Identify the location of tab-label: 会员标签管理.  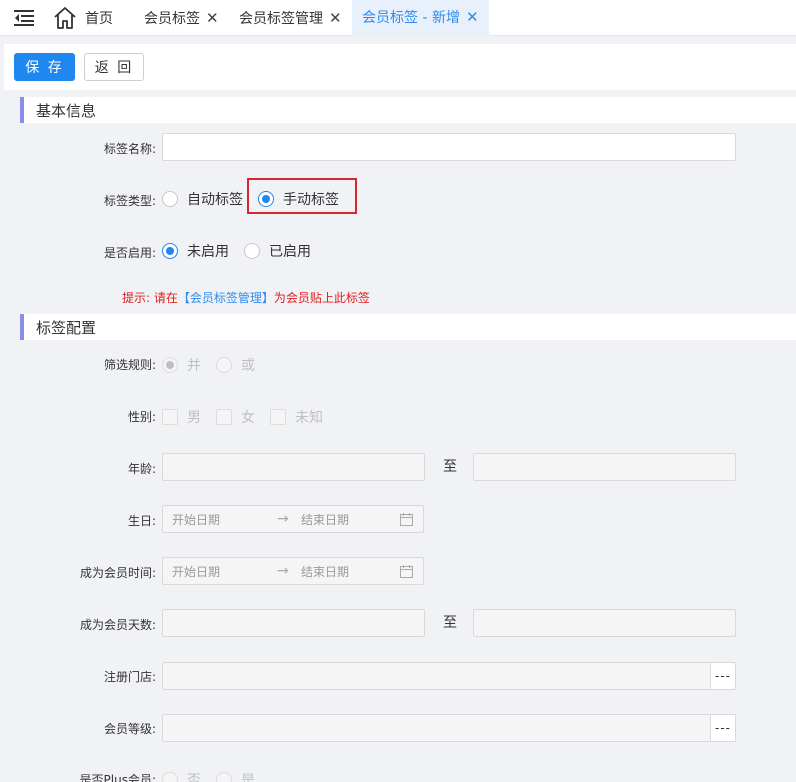
(281, 19).